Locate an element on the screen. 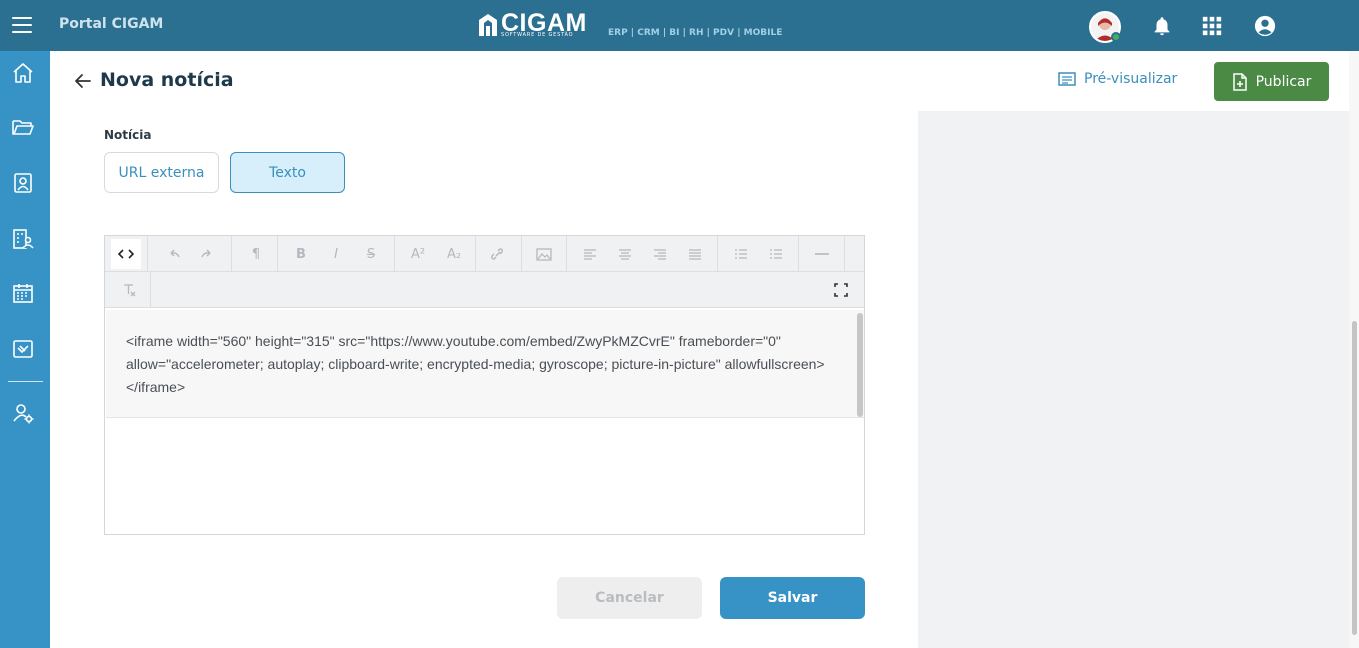  unordered-list-icon is located at coordinates (741, 254).